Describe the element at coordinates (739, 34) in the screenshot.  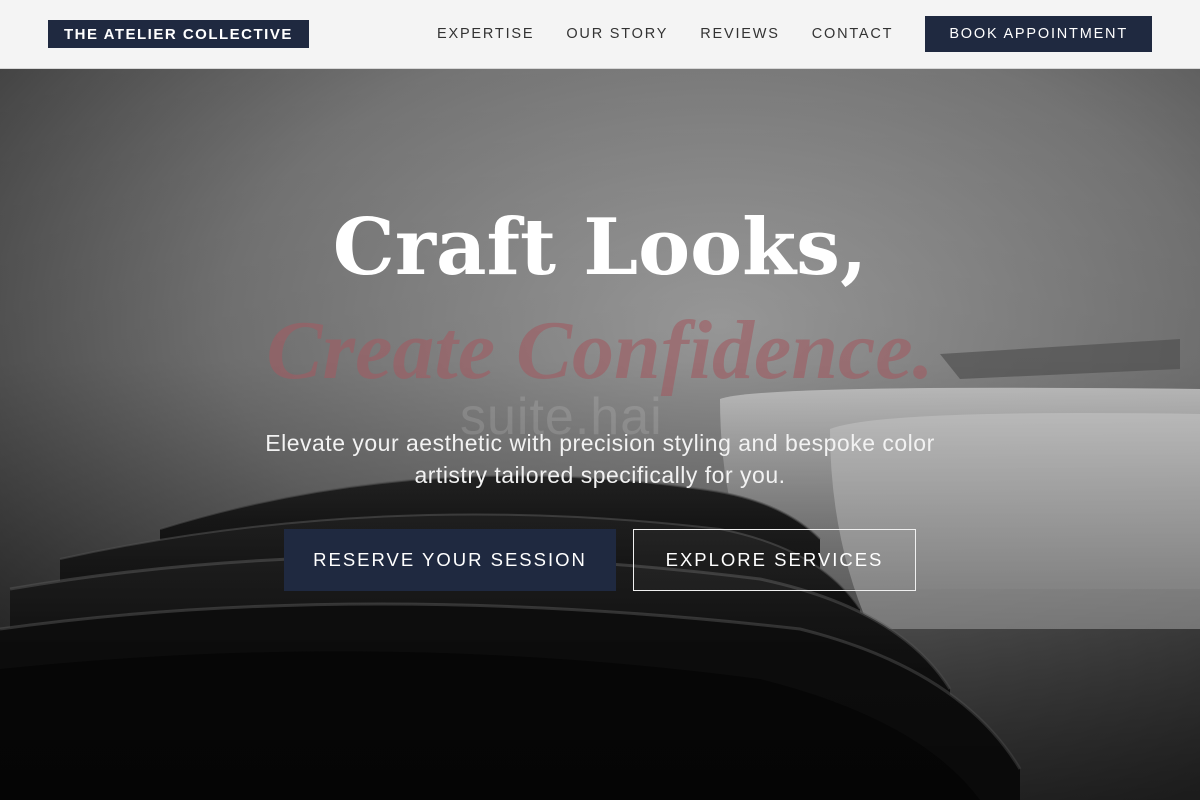
I see `nav-link-reviews: REVIEWS` at that location.